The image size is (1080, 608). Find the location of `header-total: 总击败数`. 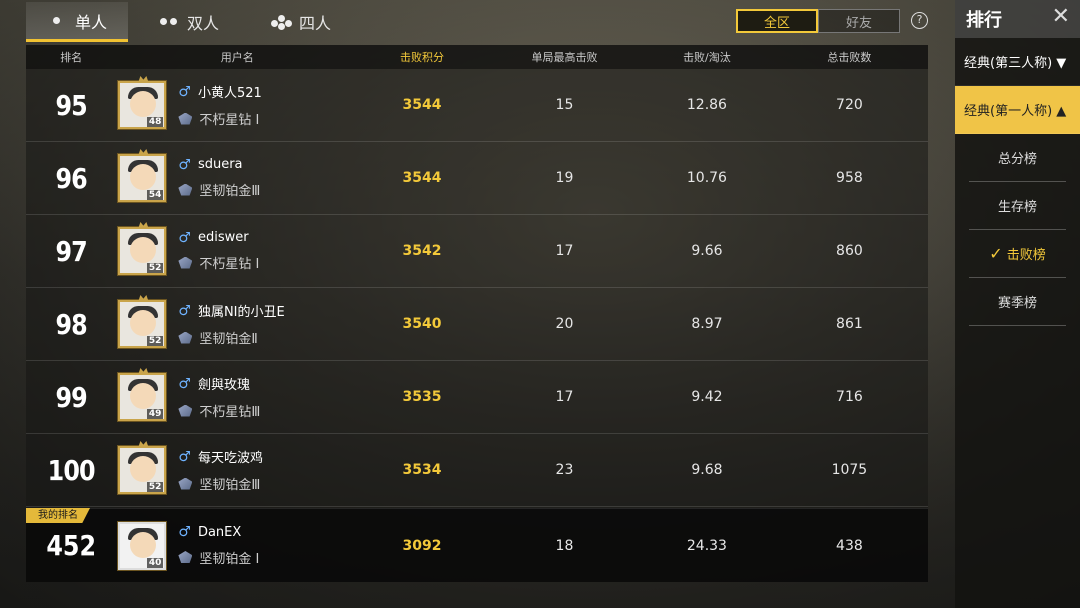

header-total: 总击败数 is located at coordinates (849, 57).